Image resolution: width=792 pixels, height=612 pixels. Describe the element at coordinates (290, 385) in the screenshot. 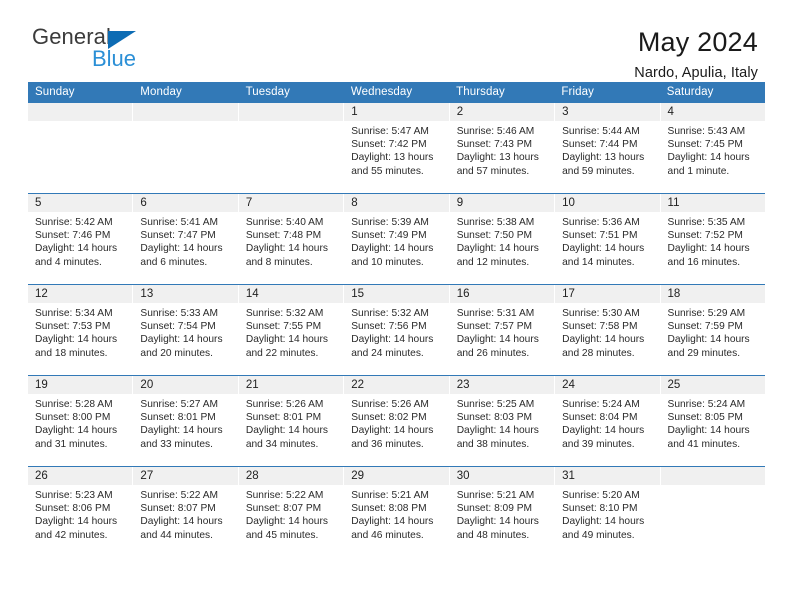

I see `day-number: 21` at that location.